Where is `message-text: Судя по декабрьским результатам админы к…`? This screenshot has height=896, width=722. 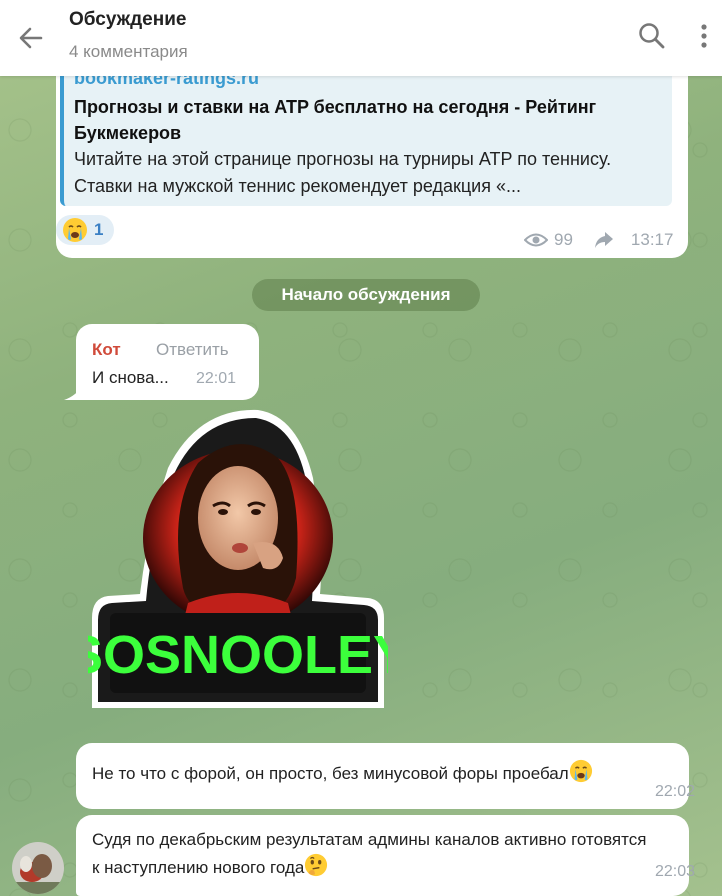 message-text: Судя по декабрьским результатам админы к… is located at coordinates (372, 854).